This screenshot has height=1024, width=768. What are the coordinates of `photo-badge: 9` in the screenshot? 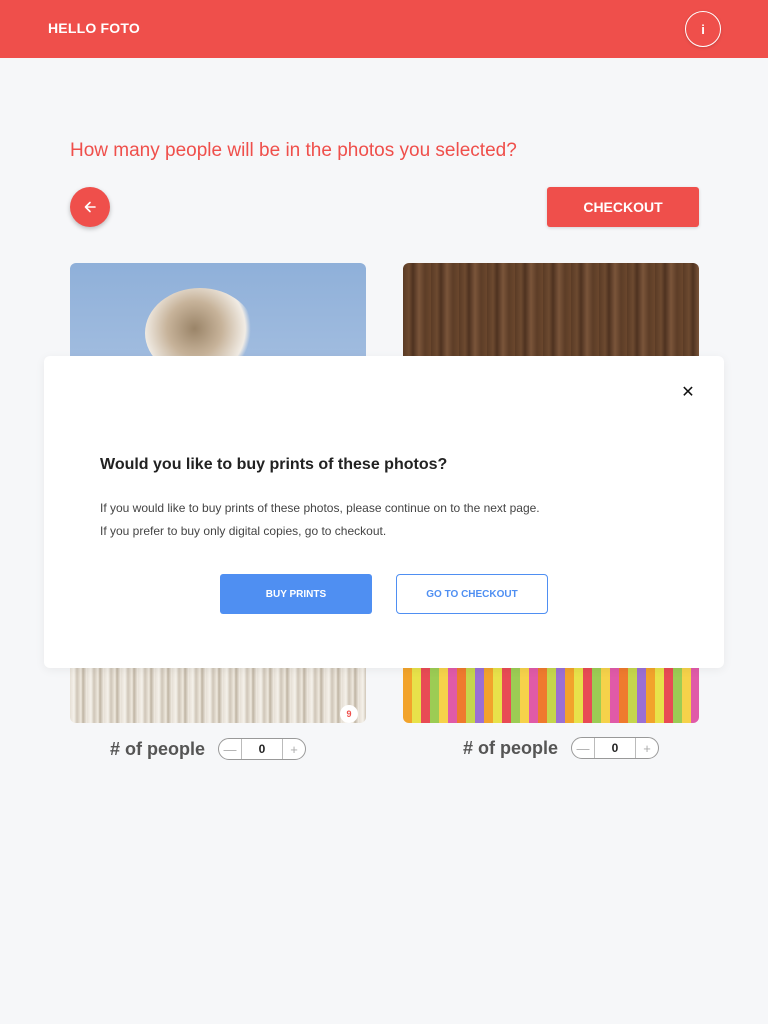 It's located at (349, 714).